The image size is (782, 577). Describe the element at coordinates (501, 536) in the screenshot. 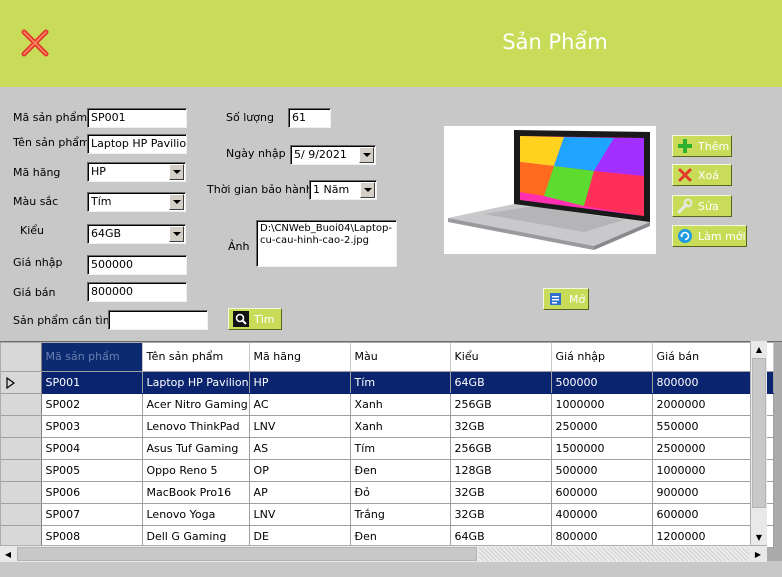

I see `table-cell: 64GB` at that location.